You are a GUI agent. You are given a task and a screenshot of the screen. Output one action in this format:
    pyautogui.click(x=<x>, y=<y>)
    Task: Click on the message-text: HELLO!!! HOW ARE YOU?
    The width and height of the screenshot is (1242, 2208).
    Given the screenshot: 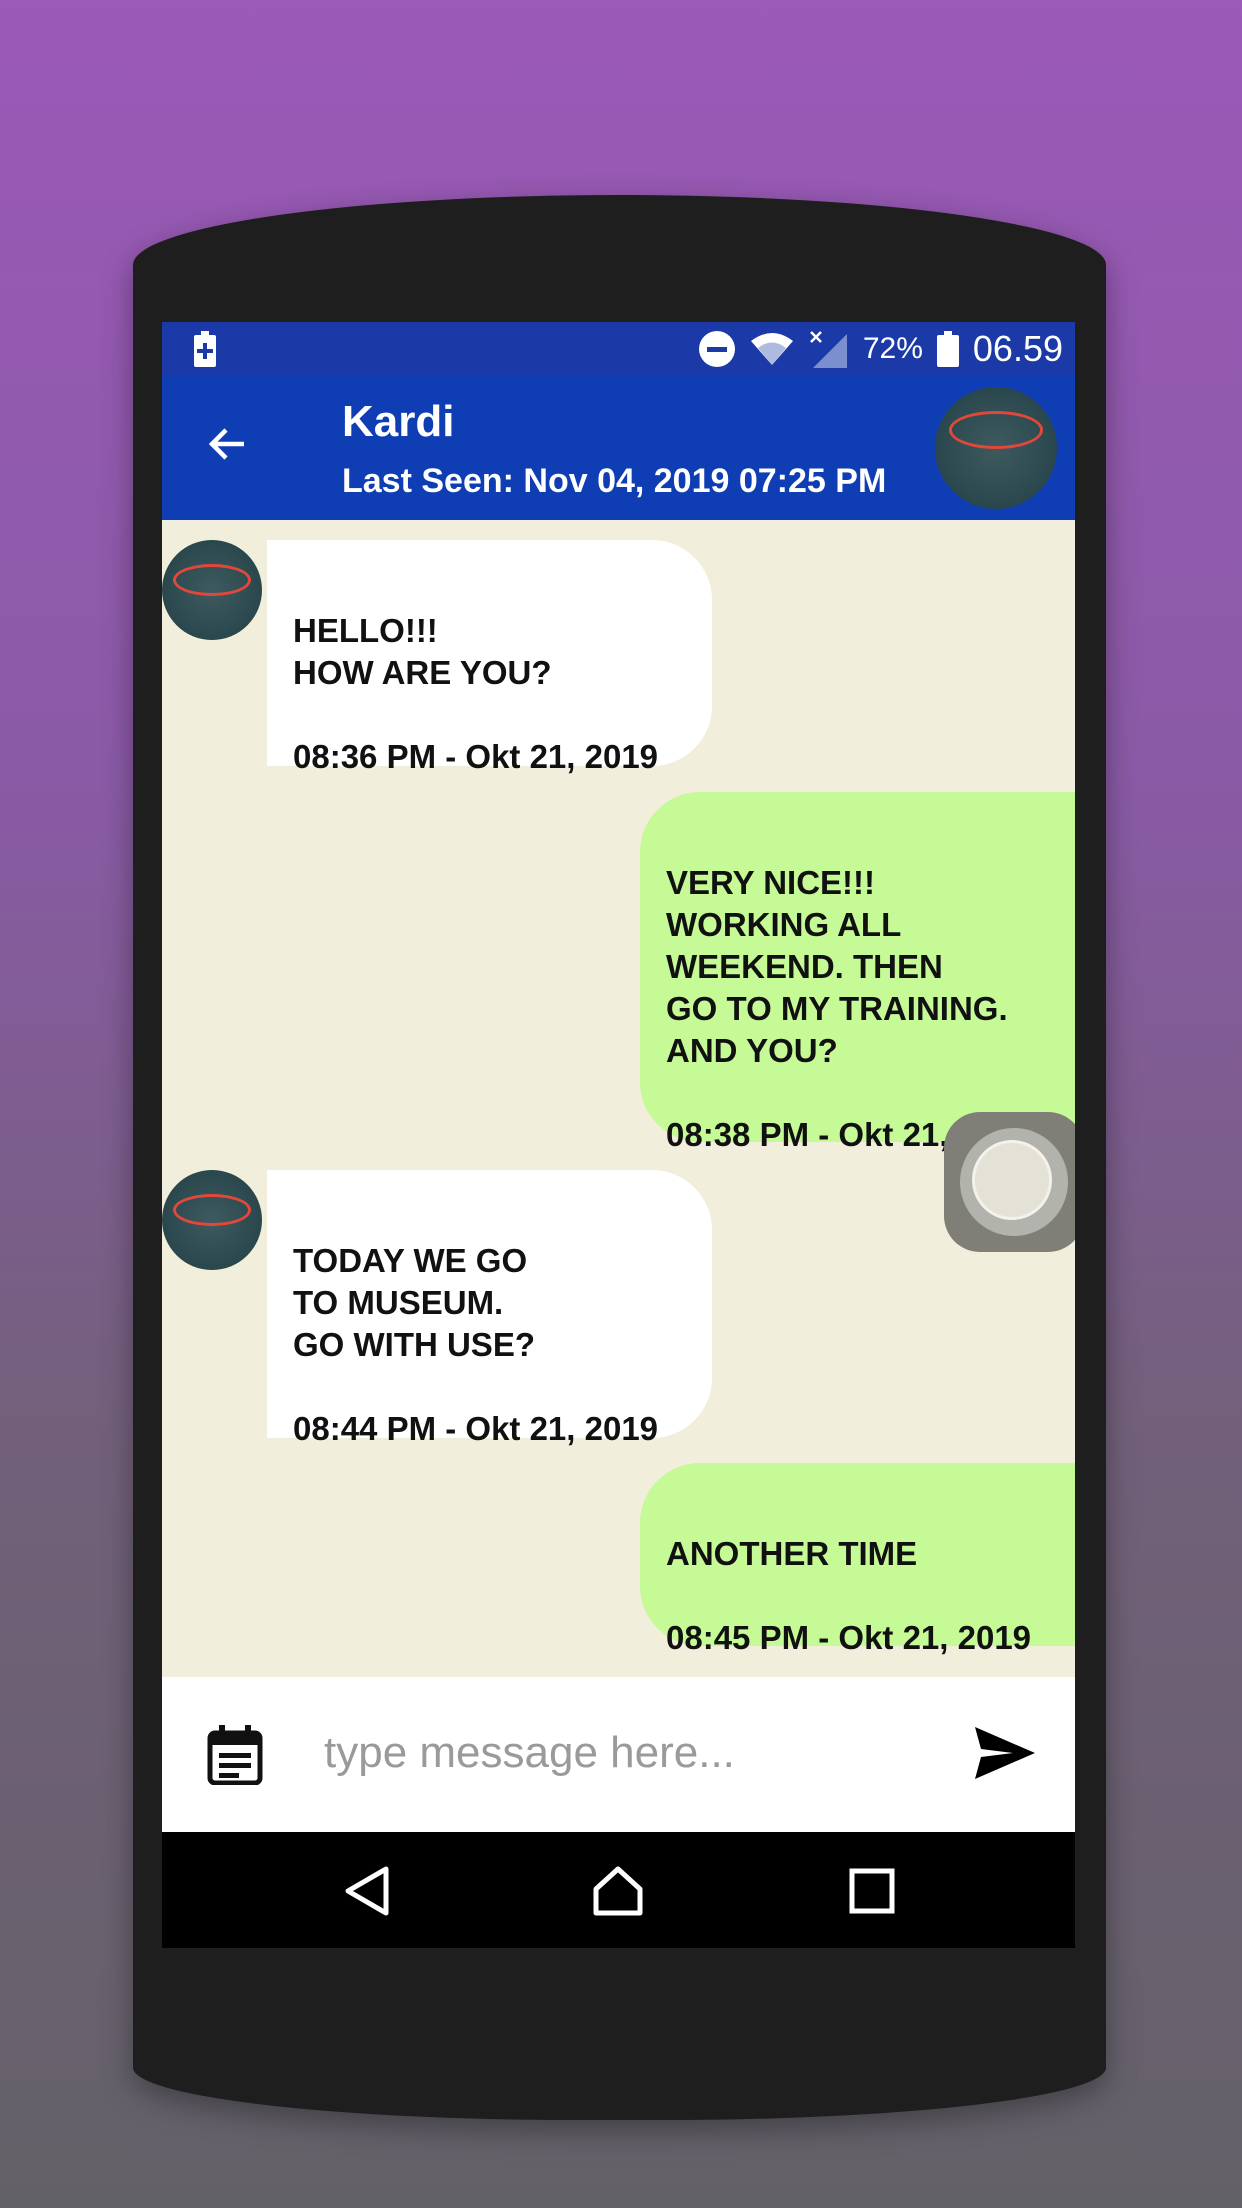 What is the action you would take?
    pyautogui.click(x=422, y=651)
    